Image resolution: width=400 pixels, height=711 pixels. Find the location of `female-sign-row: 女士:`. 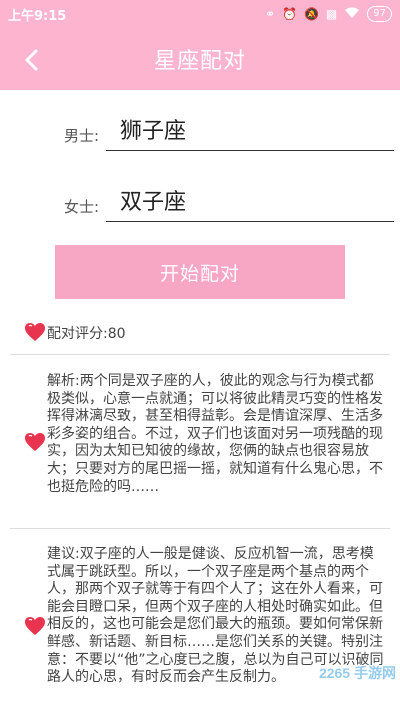

female-sign-row: 女士: is located at coordinates (200, 203).